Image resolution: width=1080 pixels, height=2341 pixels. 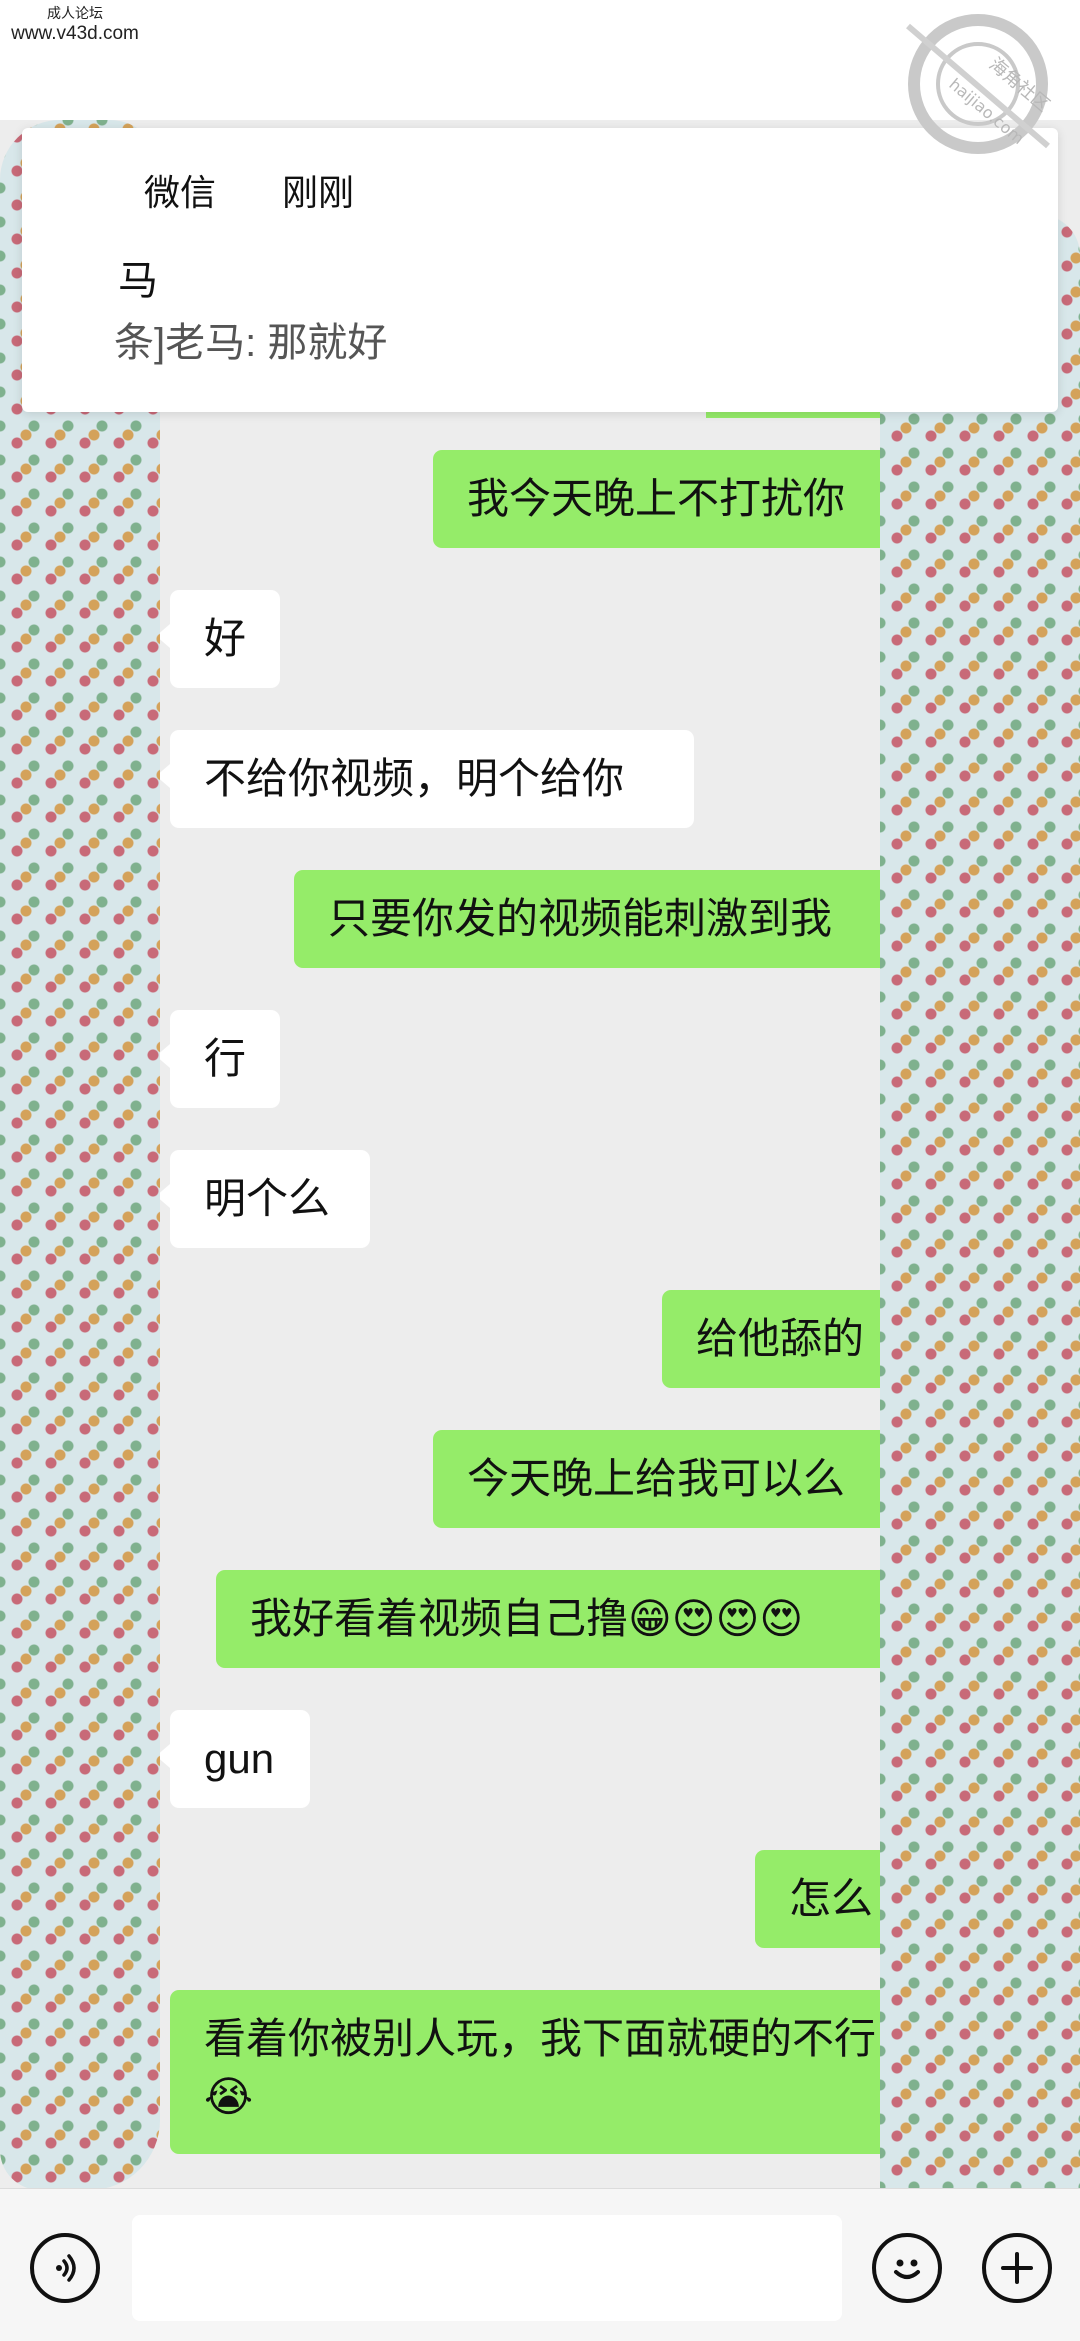 I want to click on message-bubble-incoming: gun, so click(x=233, y=1759).